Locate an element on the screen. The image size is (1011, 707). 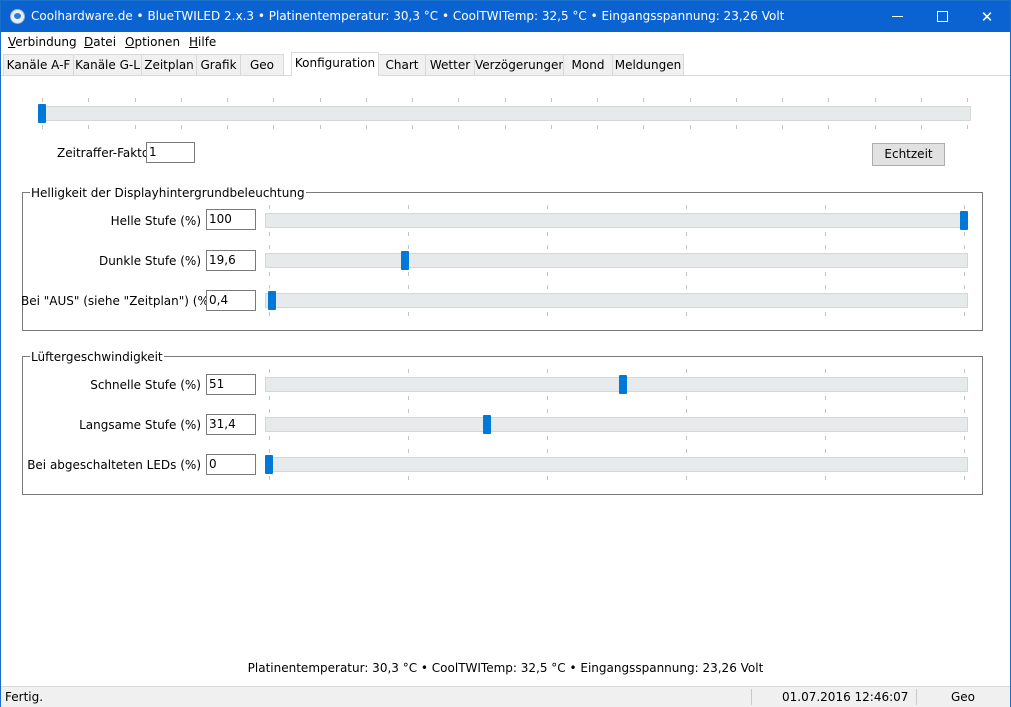
maximize-button is located at coordinates (942, 16).